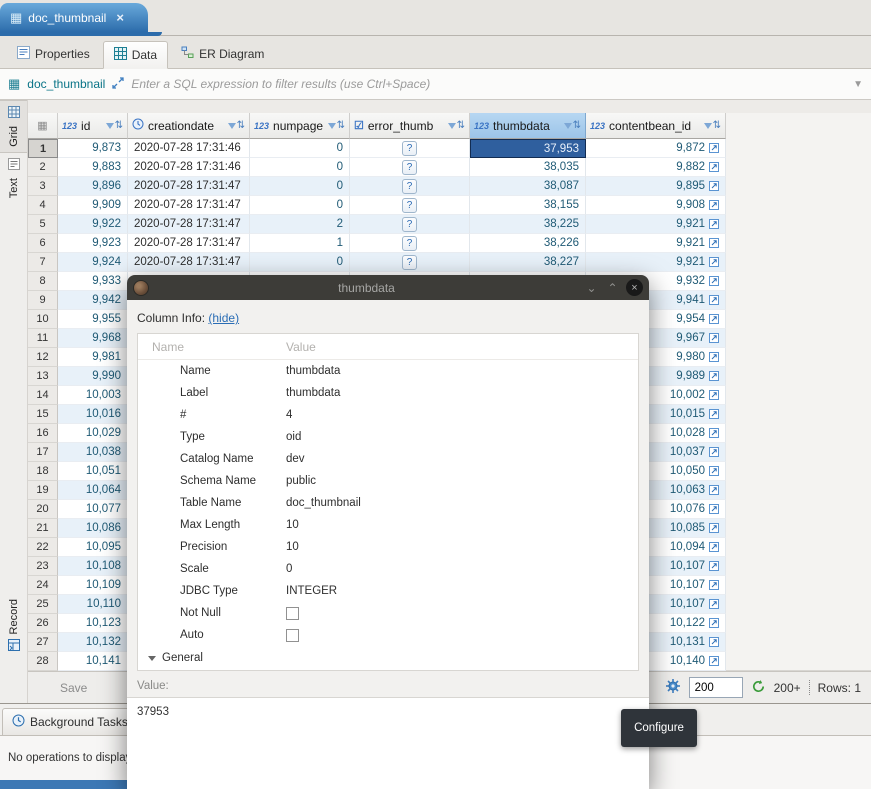 The width and height of the screenshot is (871, 789). What do you see at coordinates (43, 300) in the screenshot?
I see `row-number: 9` at bounding box center [43, 300].